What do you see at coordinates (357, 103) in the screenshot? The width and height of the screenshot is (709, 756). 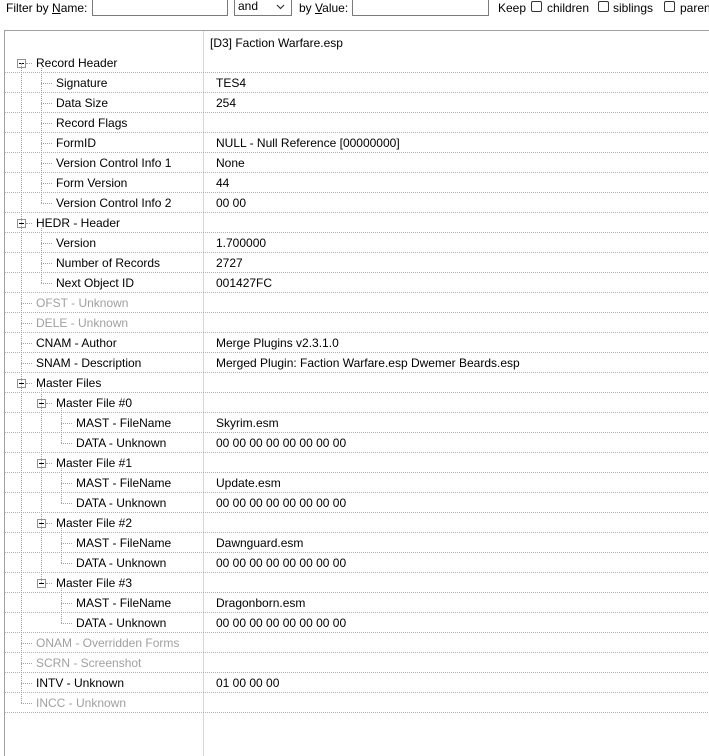 I see `tree-row: Data Size 254` at bounding box center [357, 103].